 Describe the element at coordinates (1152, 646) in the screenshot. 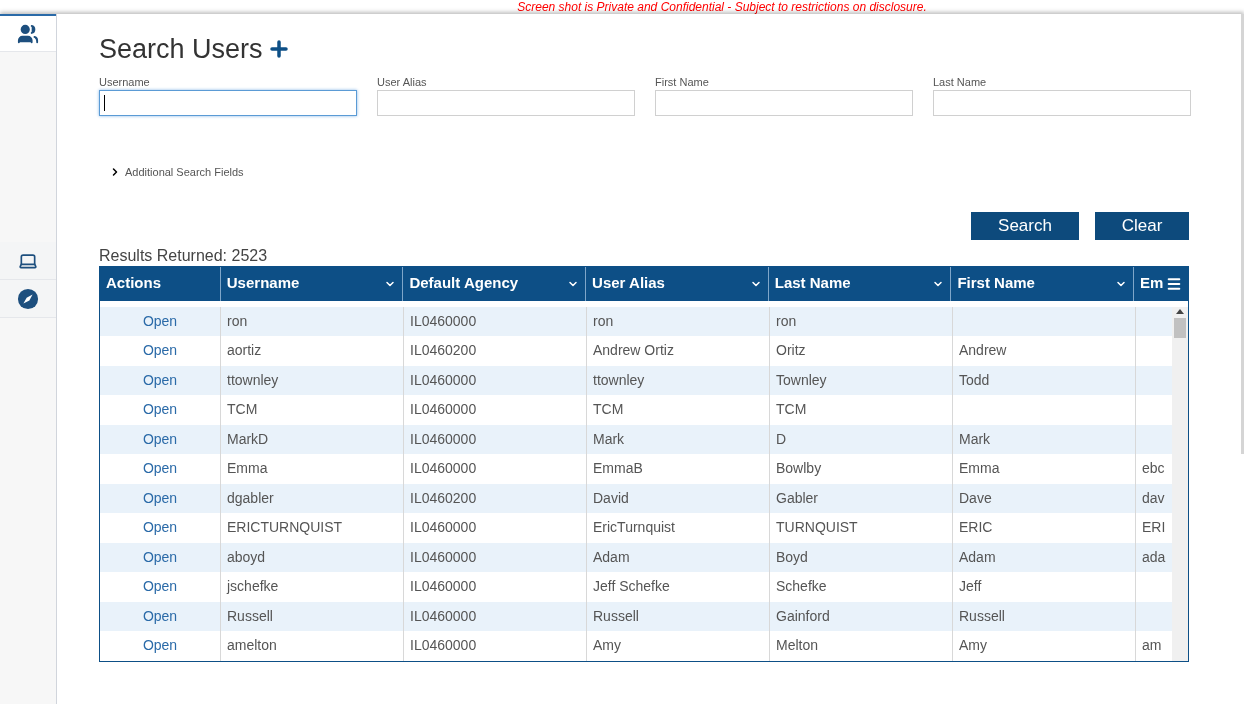

I see `table-cell-text: am` at that location.